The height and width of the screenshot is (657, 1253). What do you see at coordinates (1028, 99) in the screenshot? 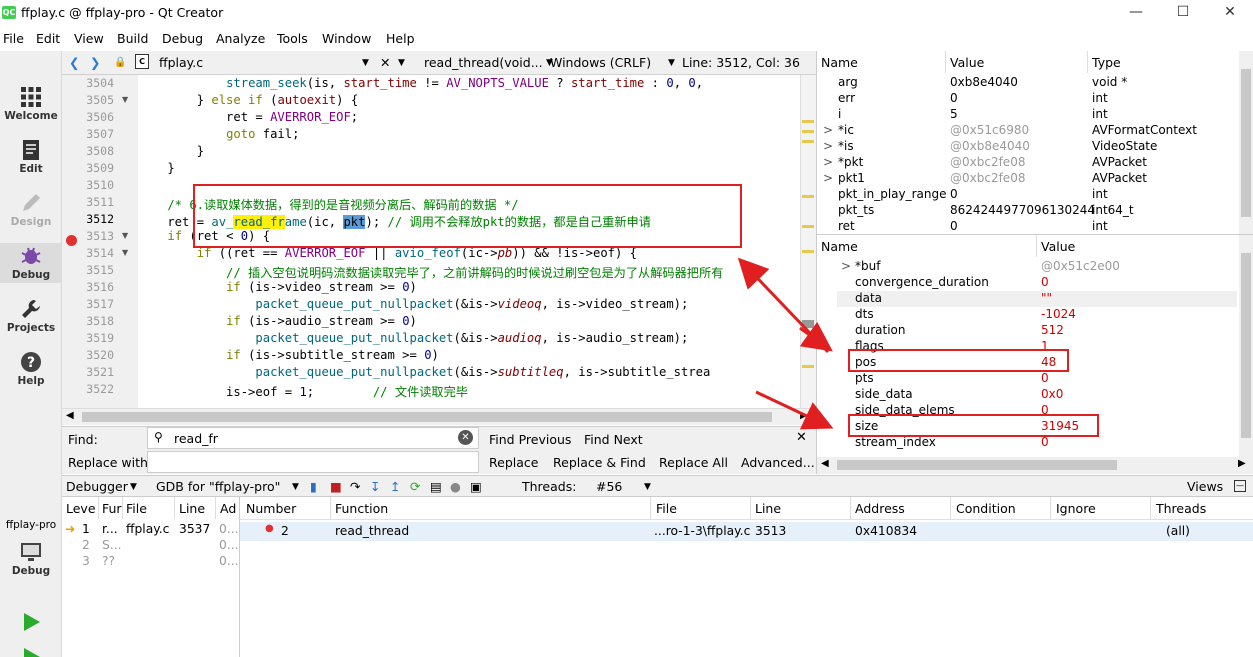
I see `locals-row: err 0 int` at bounding box center [1028, 99].